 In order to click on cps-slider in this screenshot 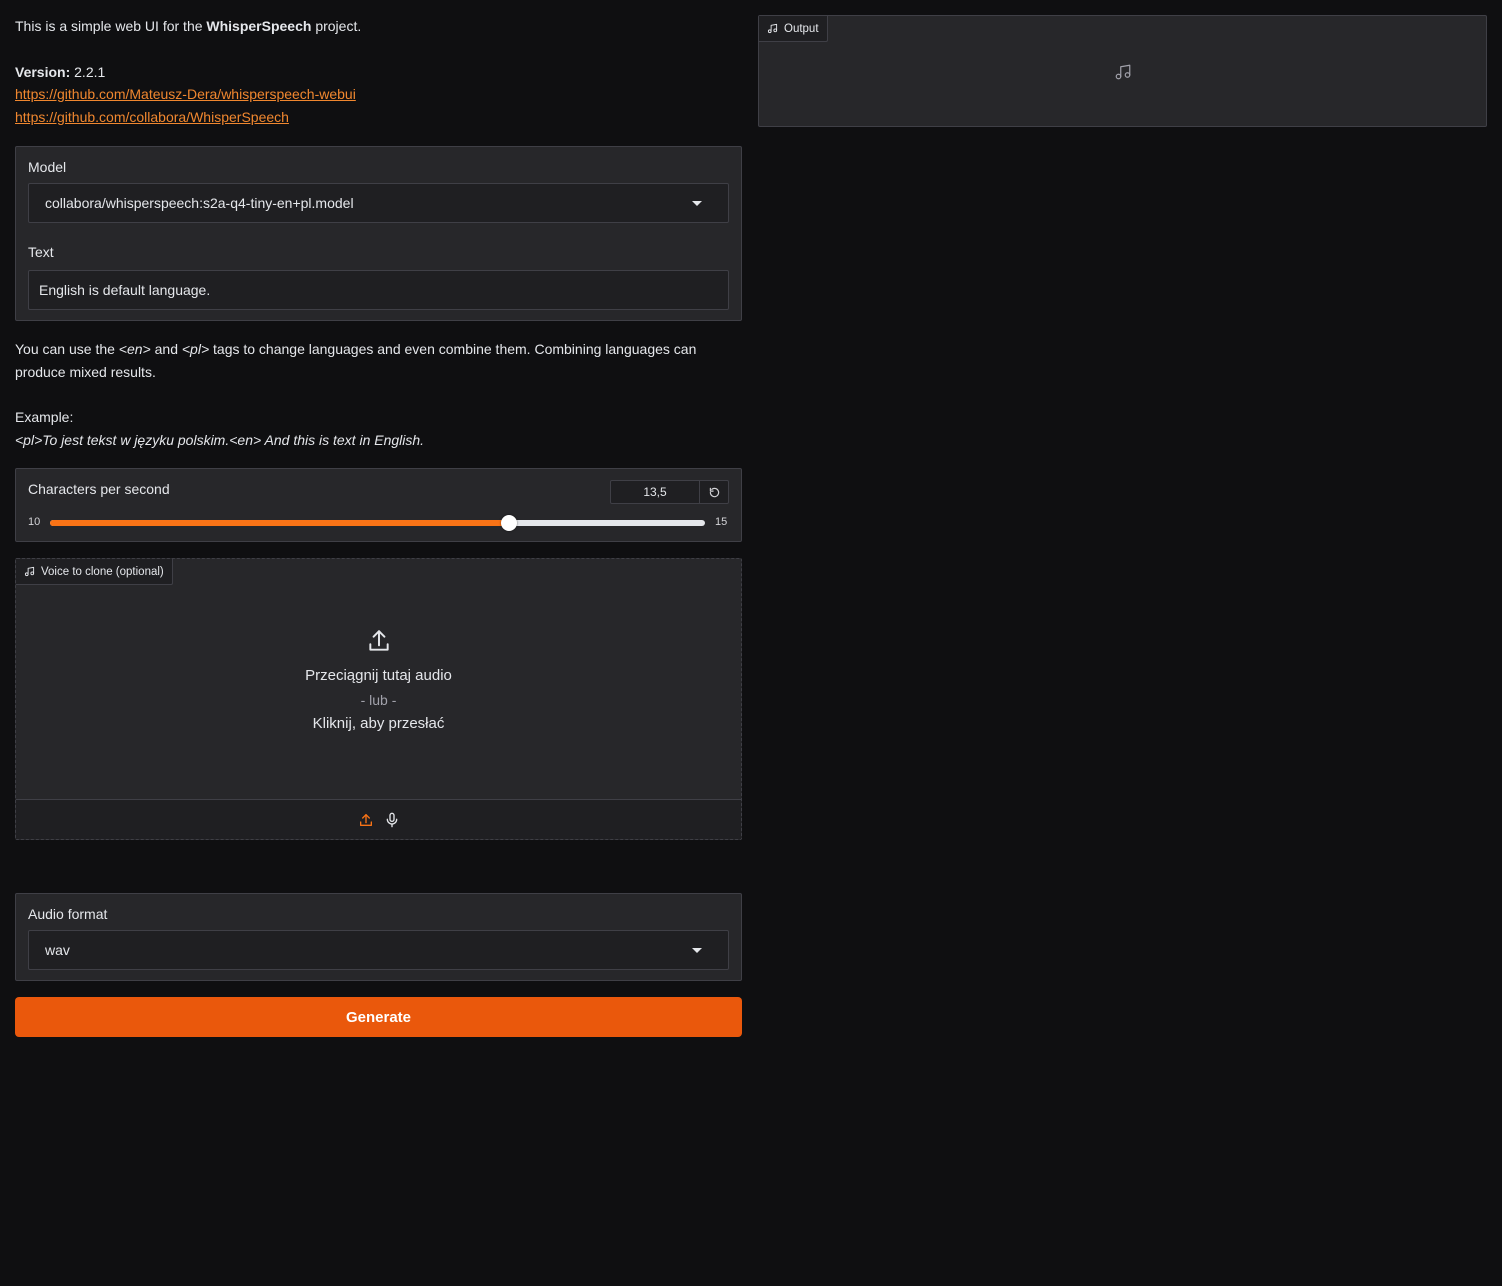, I will do `click(377, 523)`.